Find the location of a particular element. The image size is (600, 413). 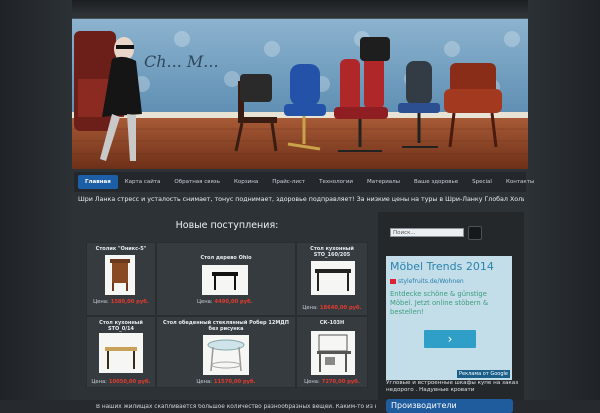

product-price: Цена: 7270,00 руб. is located at coordinates (332, 382).